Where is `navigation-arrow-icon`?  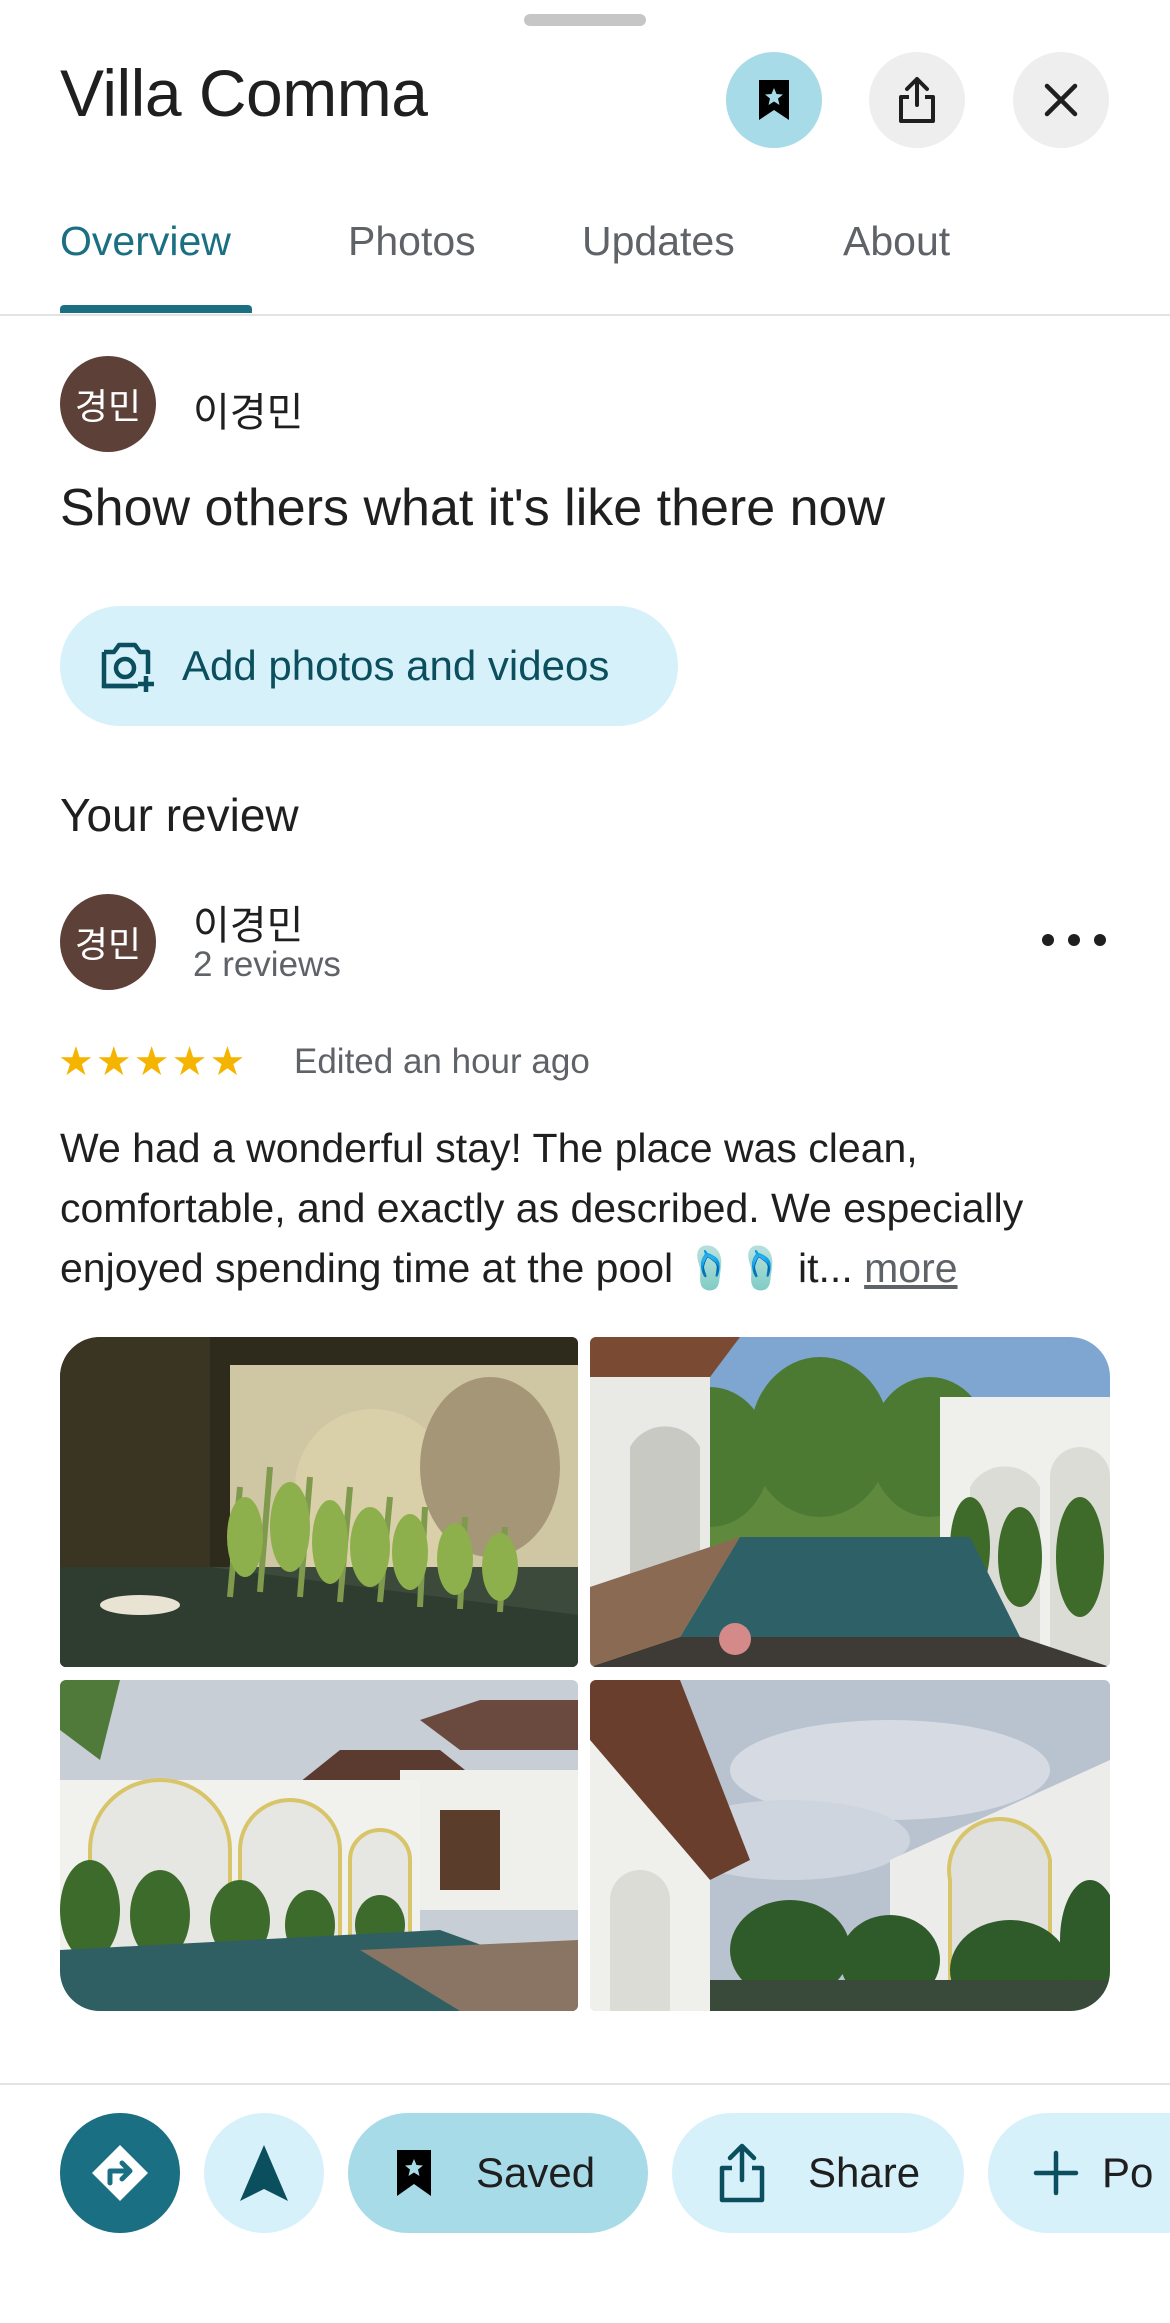
navigation-arrow-icon is located at coordinates (264, 2173).